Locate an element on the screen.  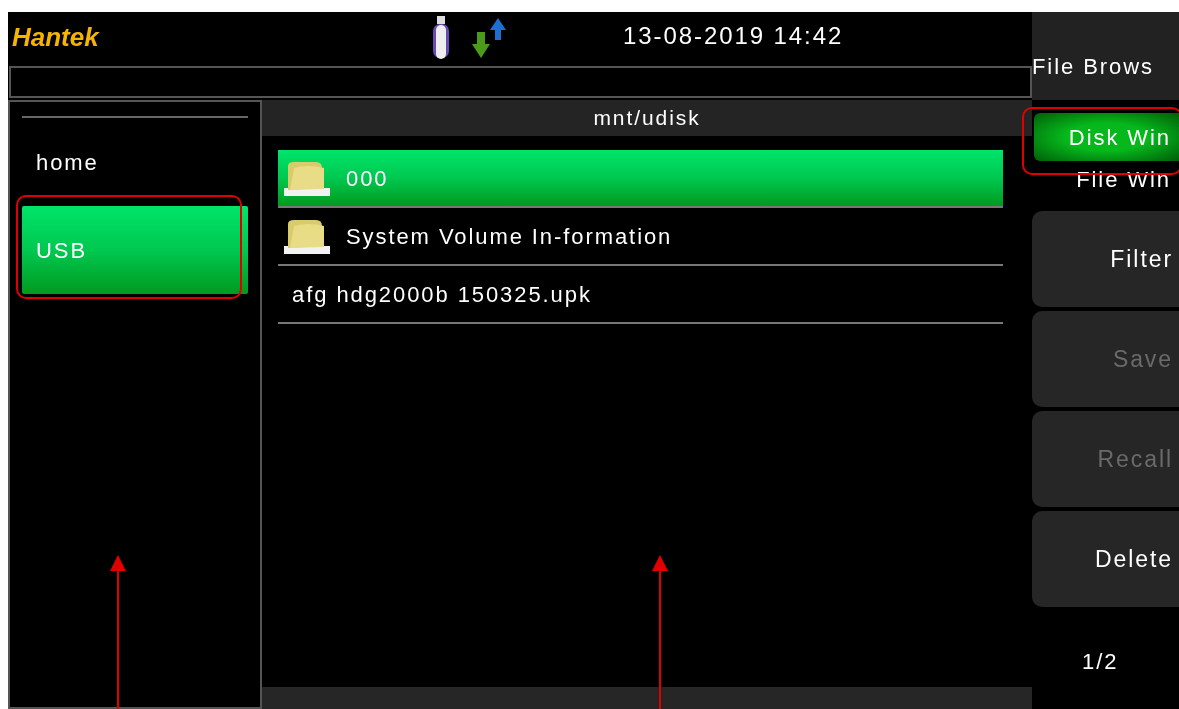
path-bar: mnt/udisk is located at coordinates (647, 118).